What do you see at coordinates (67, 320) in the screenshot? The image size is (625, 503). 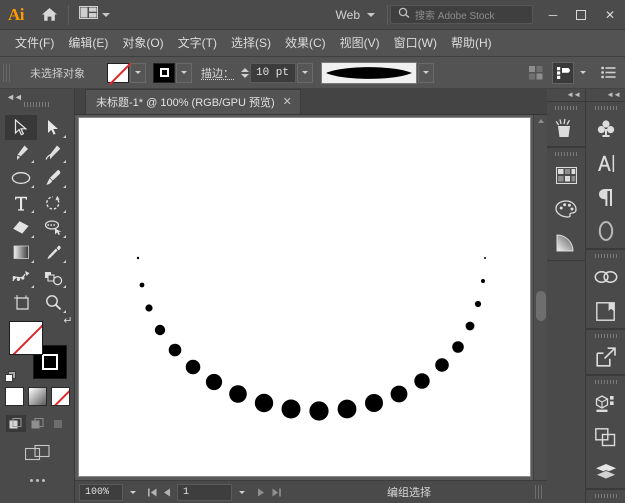 I see `swap-fill-stroke-icon: ↵` at bounding box center [67, 320].